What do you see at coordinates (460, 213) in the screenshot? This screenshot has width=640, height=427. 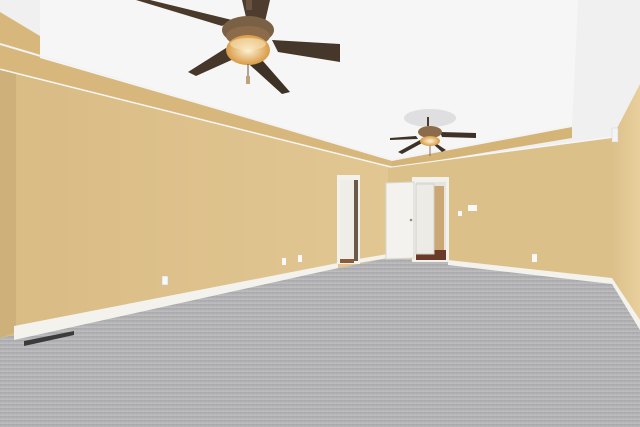 I see `thermostat` at bounding box center [460, 213].